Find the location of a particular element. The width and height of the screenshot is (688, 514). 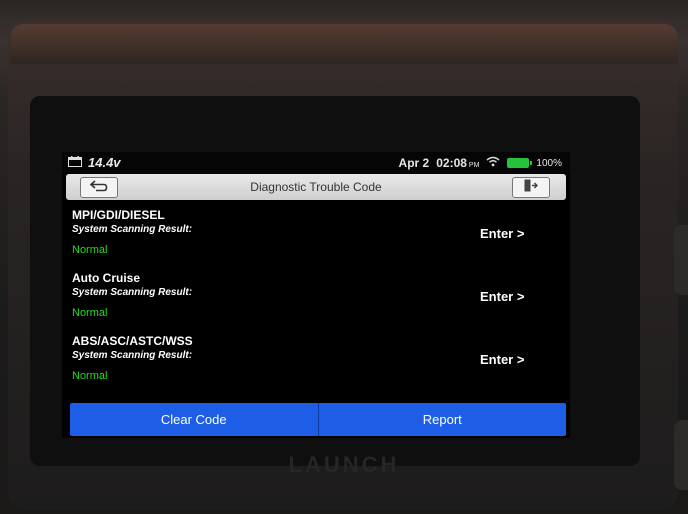

exit-icon is located at coordinates (531, 188).